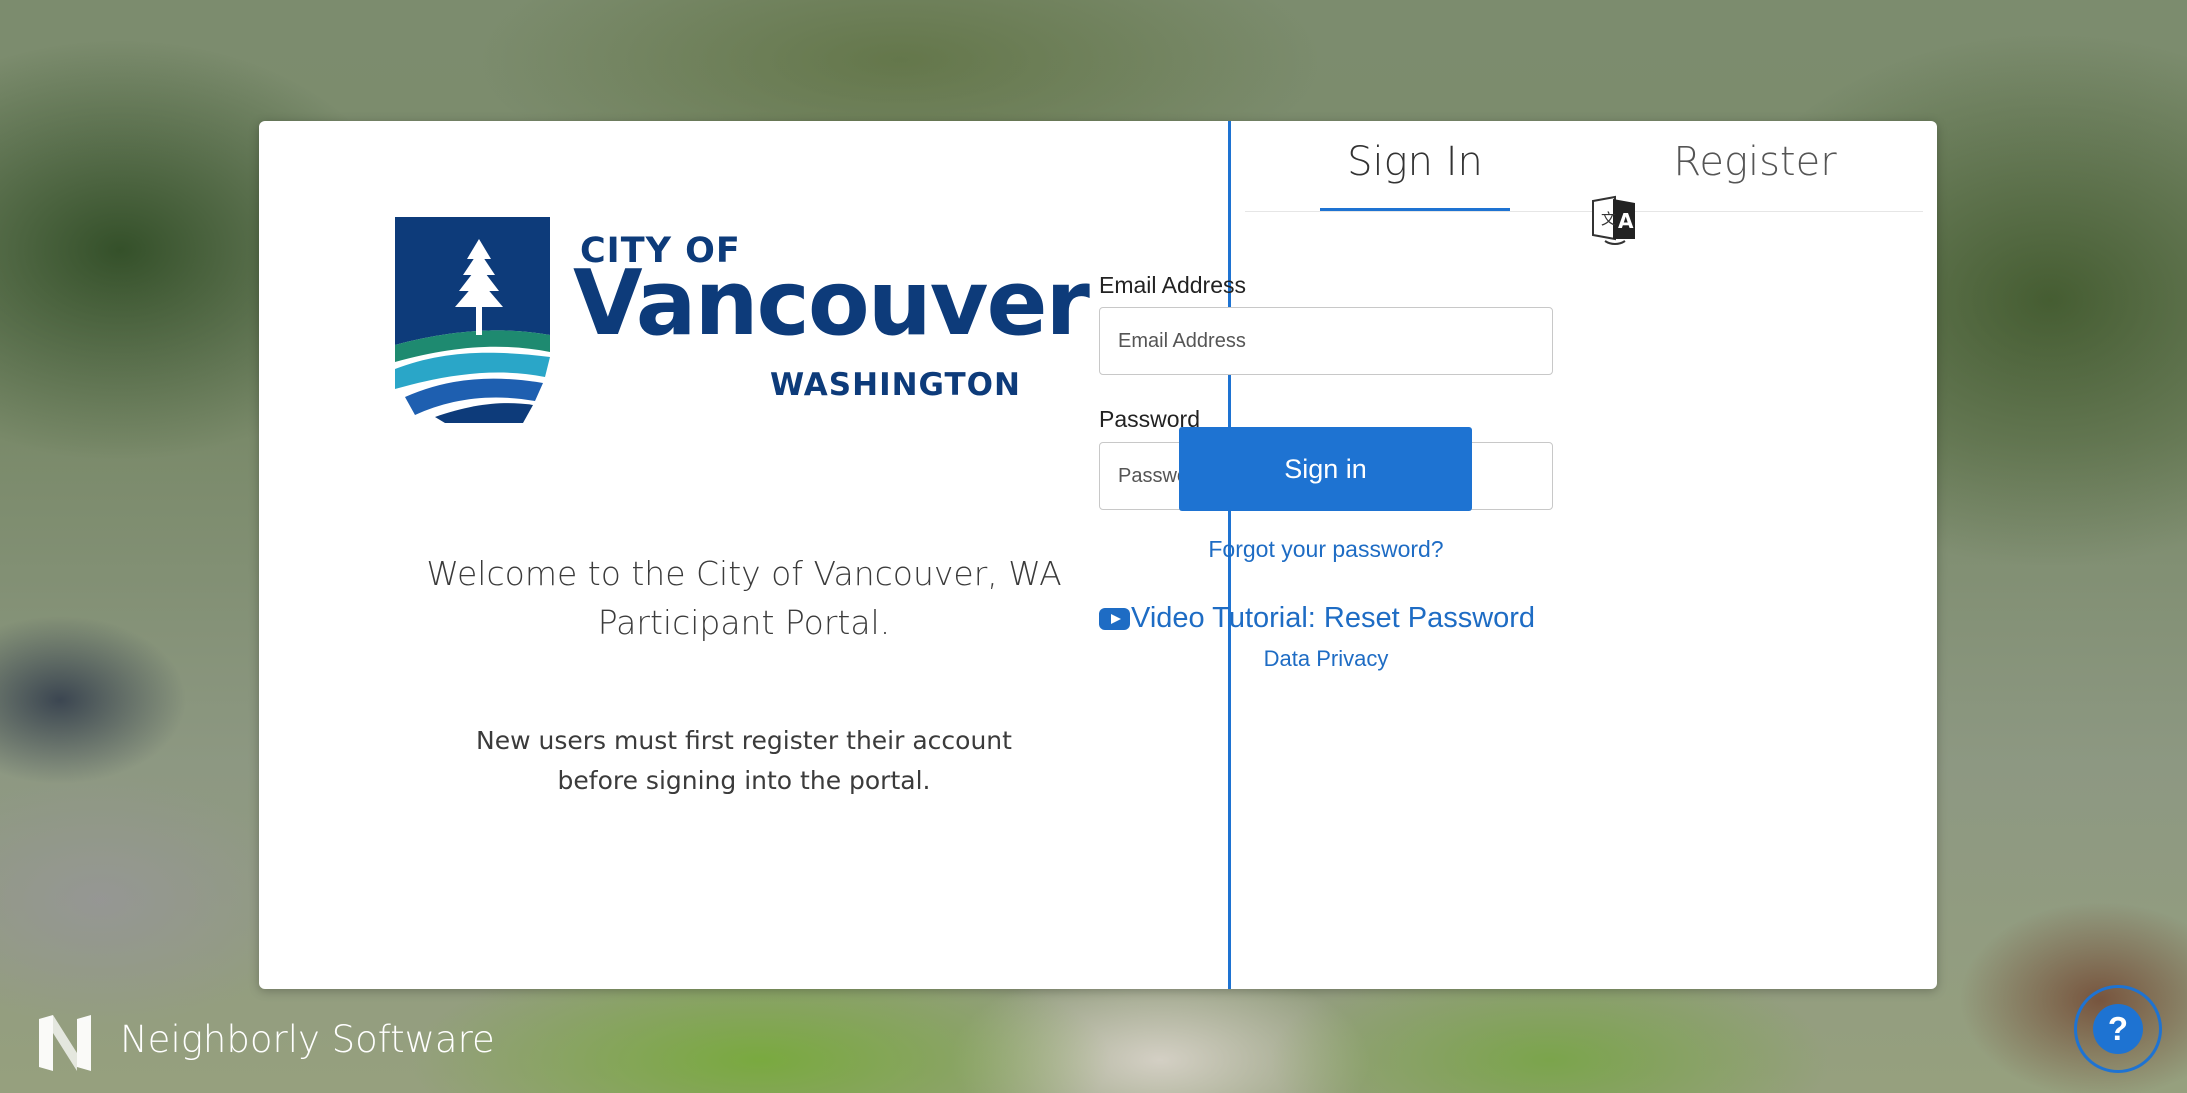 This screenshot has height=1093, width=2187. I want to click on youtube-icon, so click(1114, 619).